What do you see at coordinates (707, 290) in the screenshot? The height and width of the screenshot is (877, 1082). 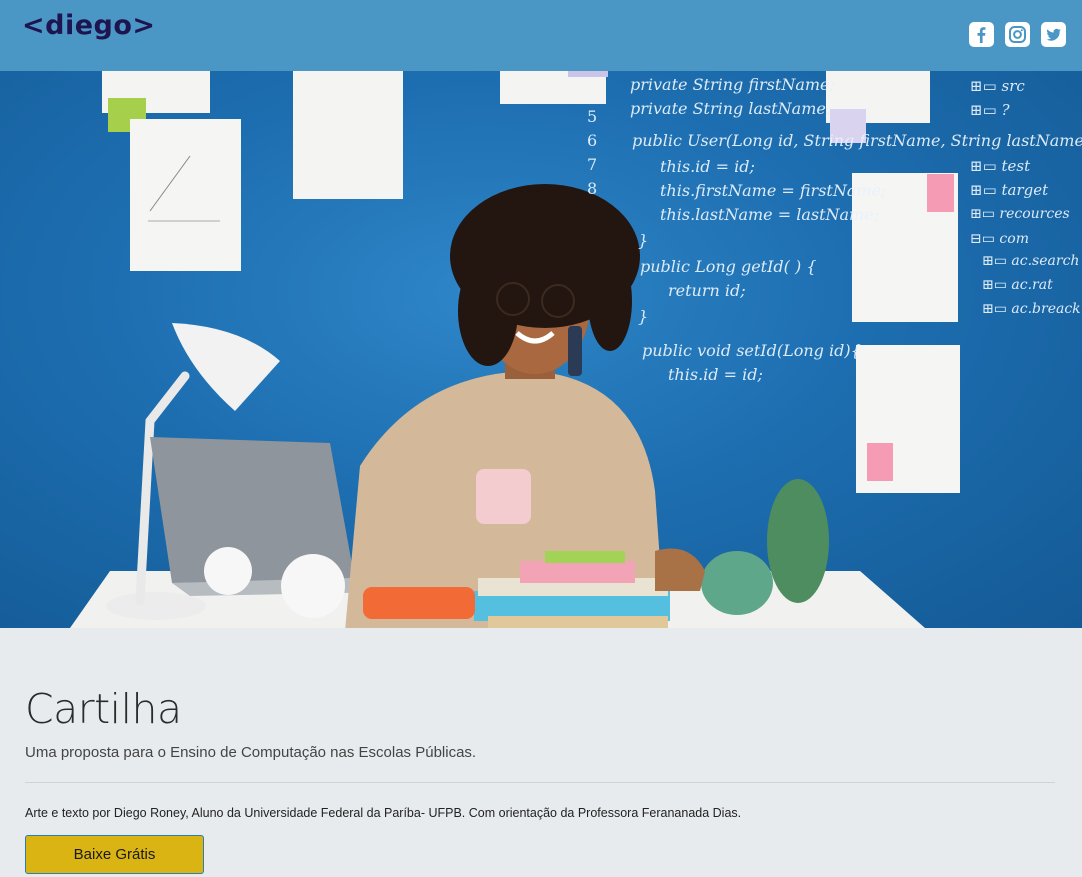 I see `code-line: return id;` at bounding box center [707, 290].